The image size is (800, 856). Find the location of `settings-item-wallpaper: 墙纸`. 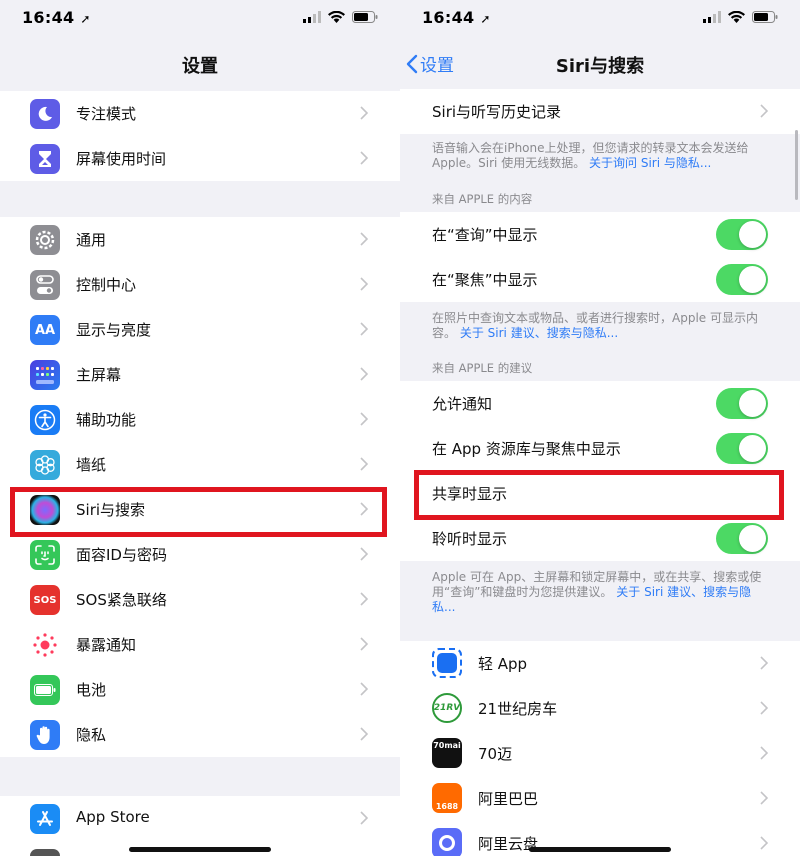

settings-item-wallpaper: 墙纸 is located at coordinates (200, 464).